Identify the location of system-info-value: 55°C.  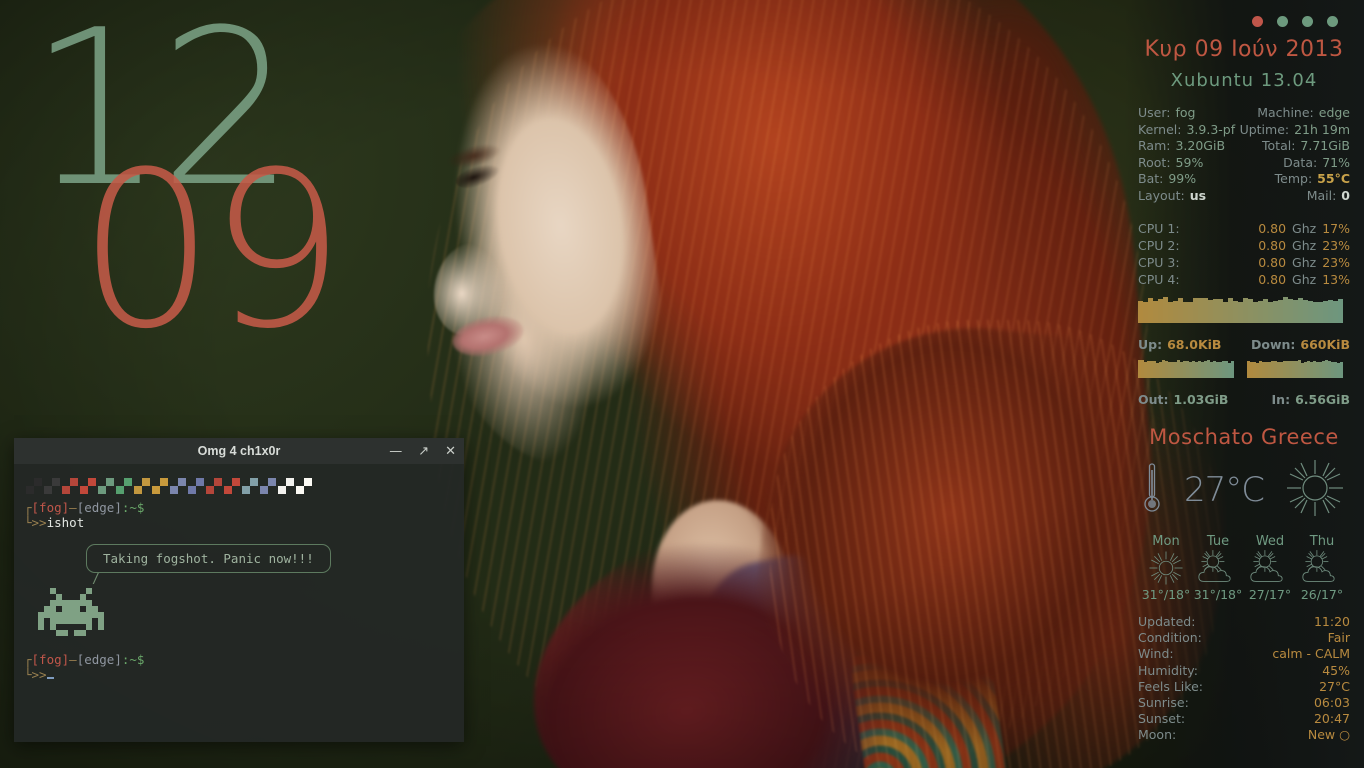
(1333, 178).